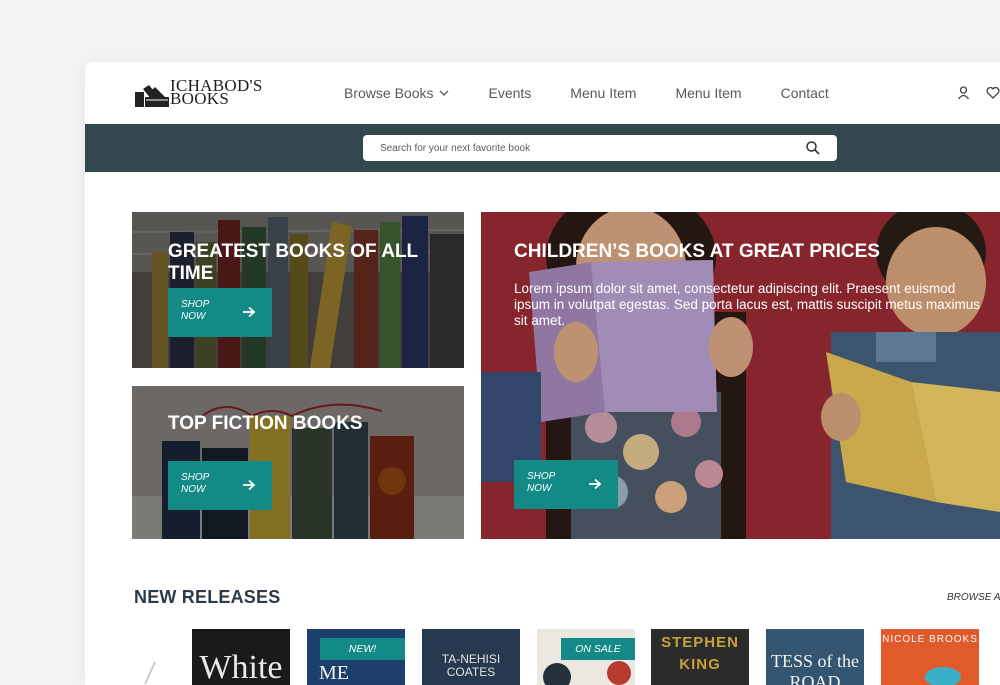 This screenshot has height=685, width=1000. I want to click on book-cover: STEPHEN KING, so click(700, 657).